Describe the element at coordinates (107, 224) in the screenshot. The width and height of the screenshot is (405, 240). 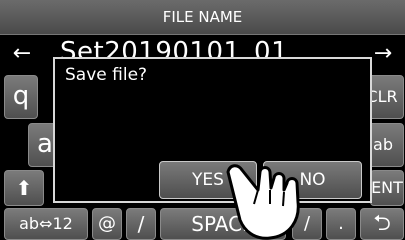
I see `key-at: @` at that location.